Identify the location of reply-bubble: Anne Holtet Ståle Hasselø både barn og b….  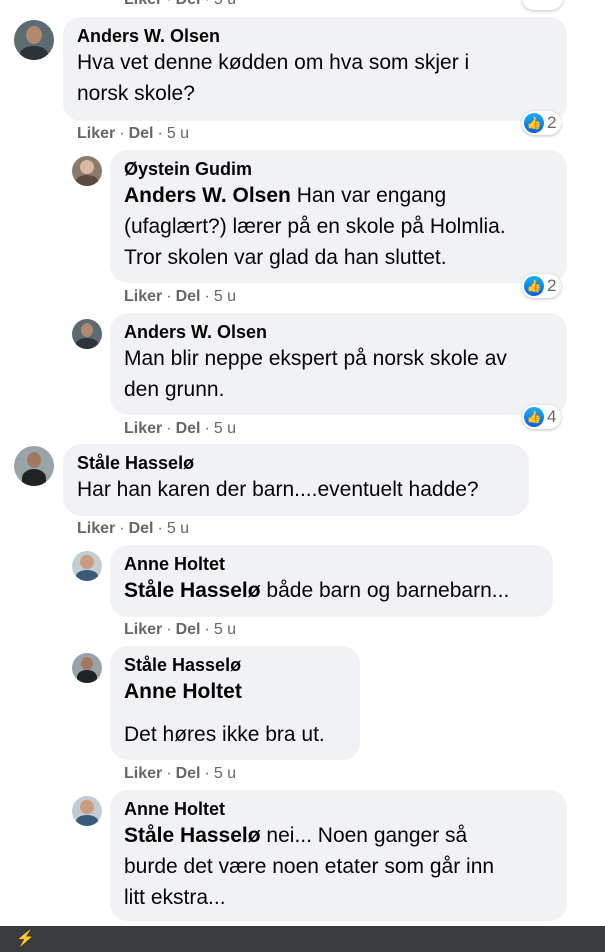
(331, 581).